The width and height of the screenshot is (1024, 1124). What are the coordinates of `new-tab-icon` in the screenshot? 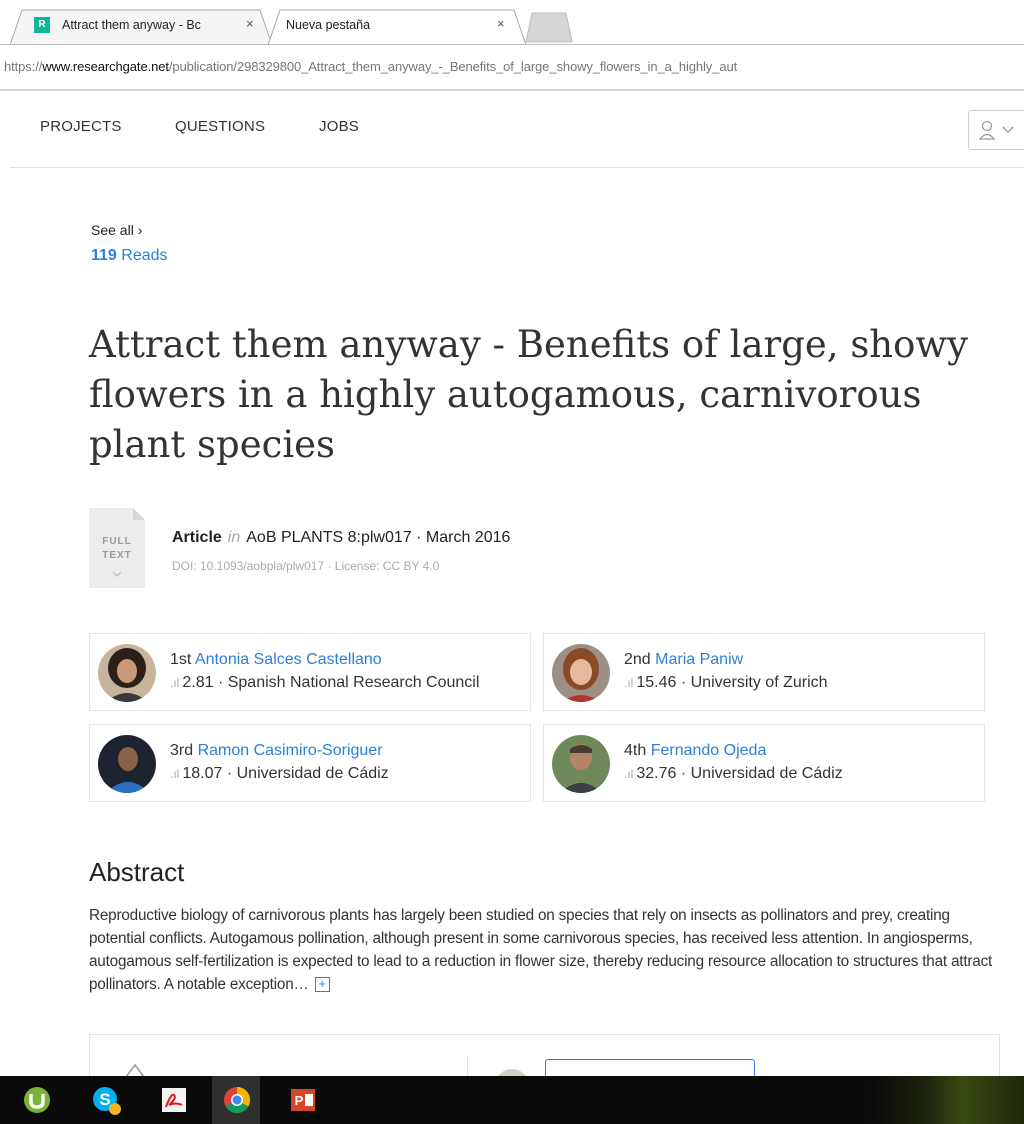 It's located at (549, 27).